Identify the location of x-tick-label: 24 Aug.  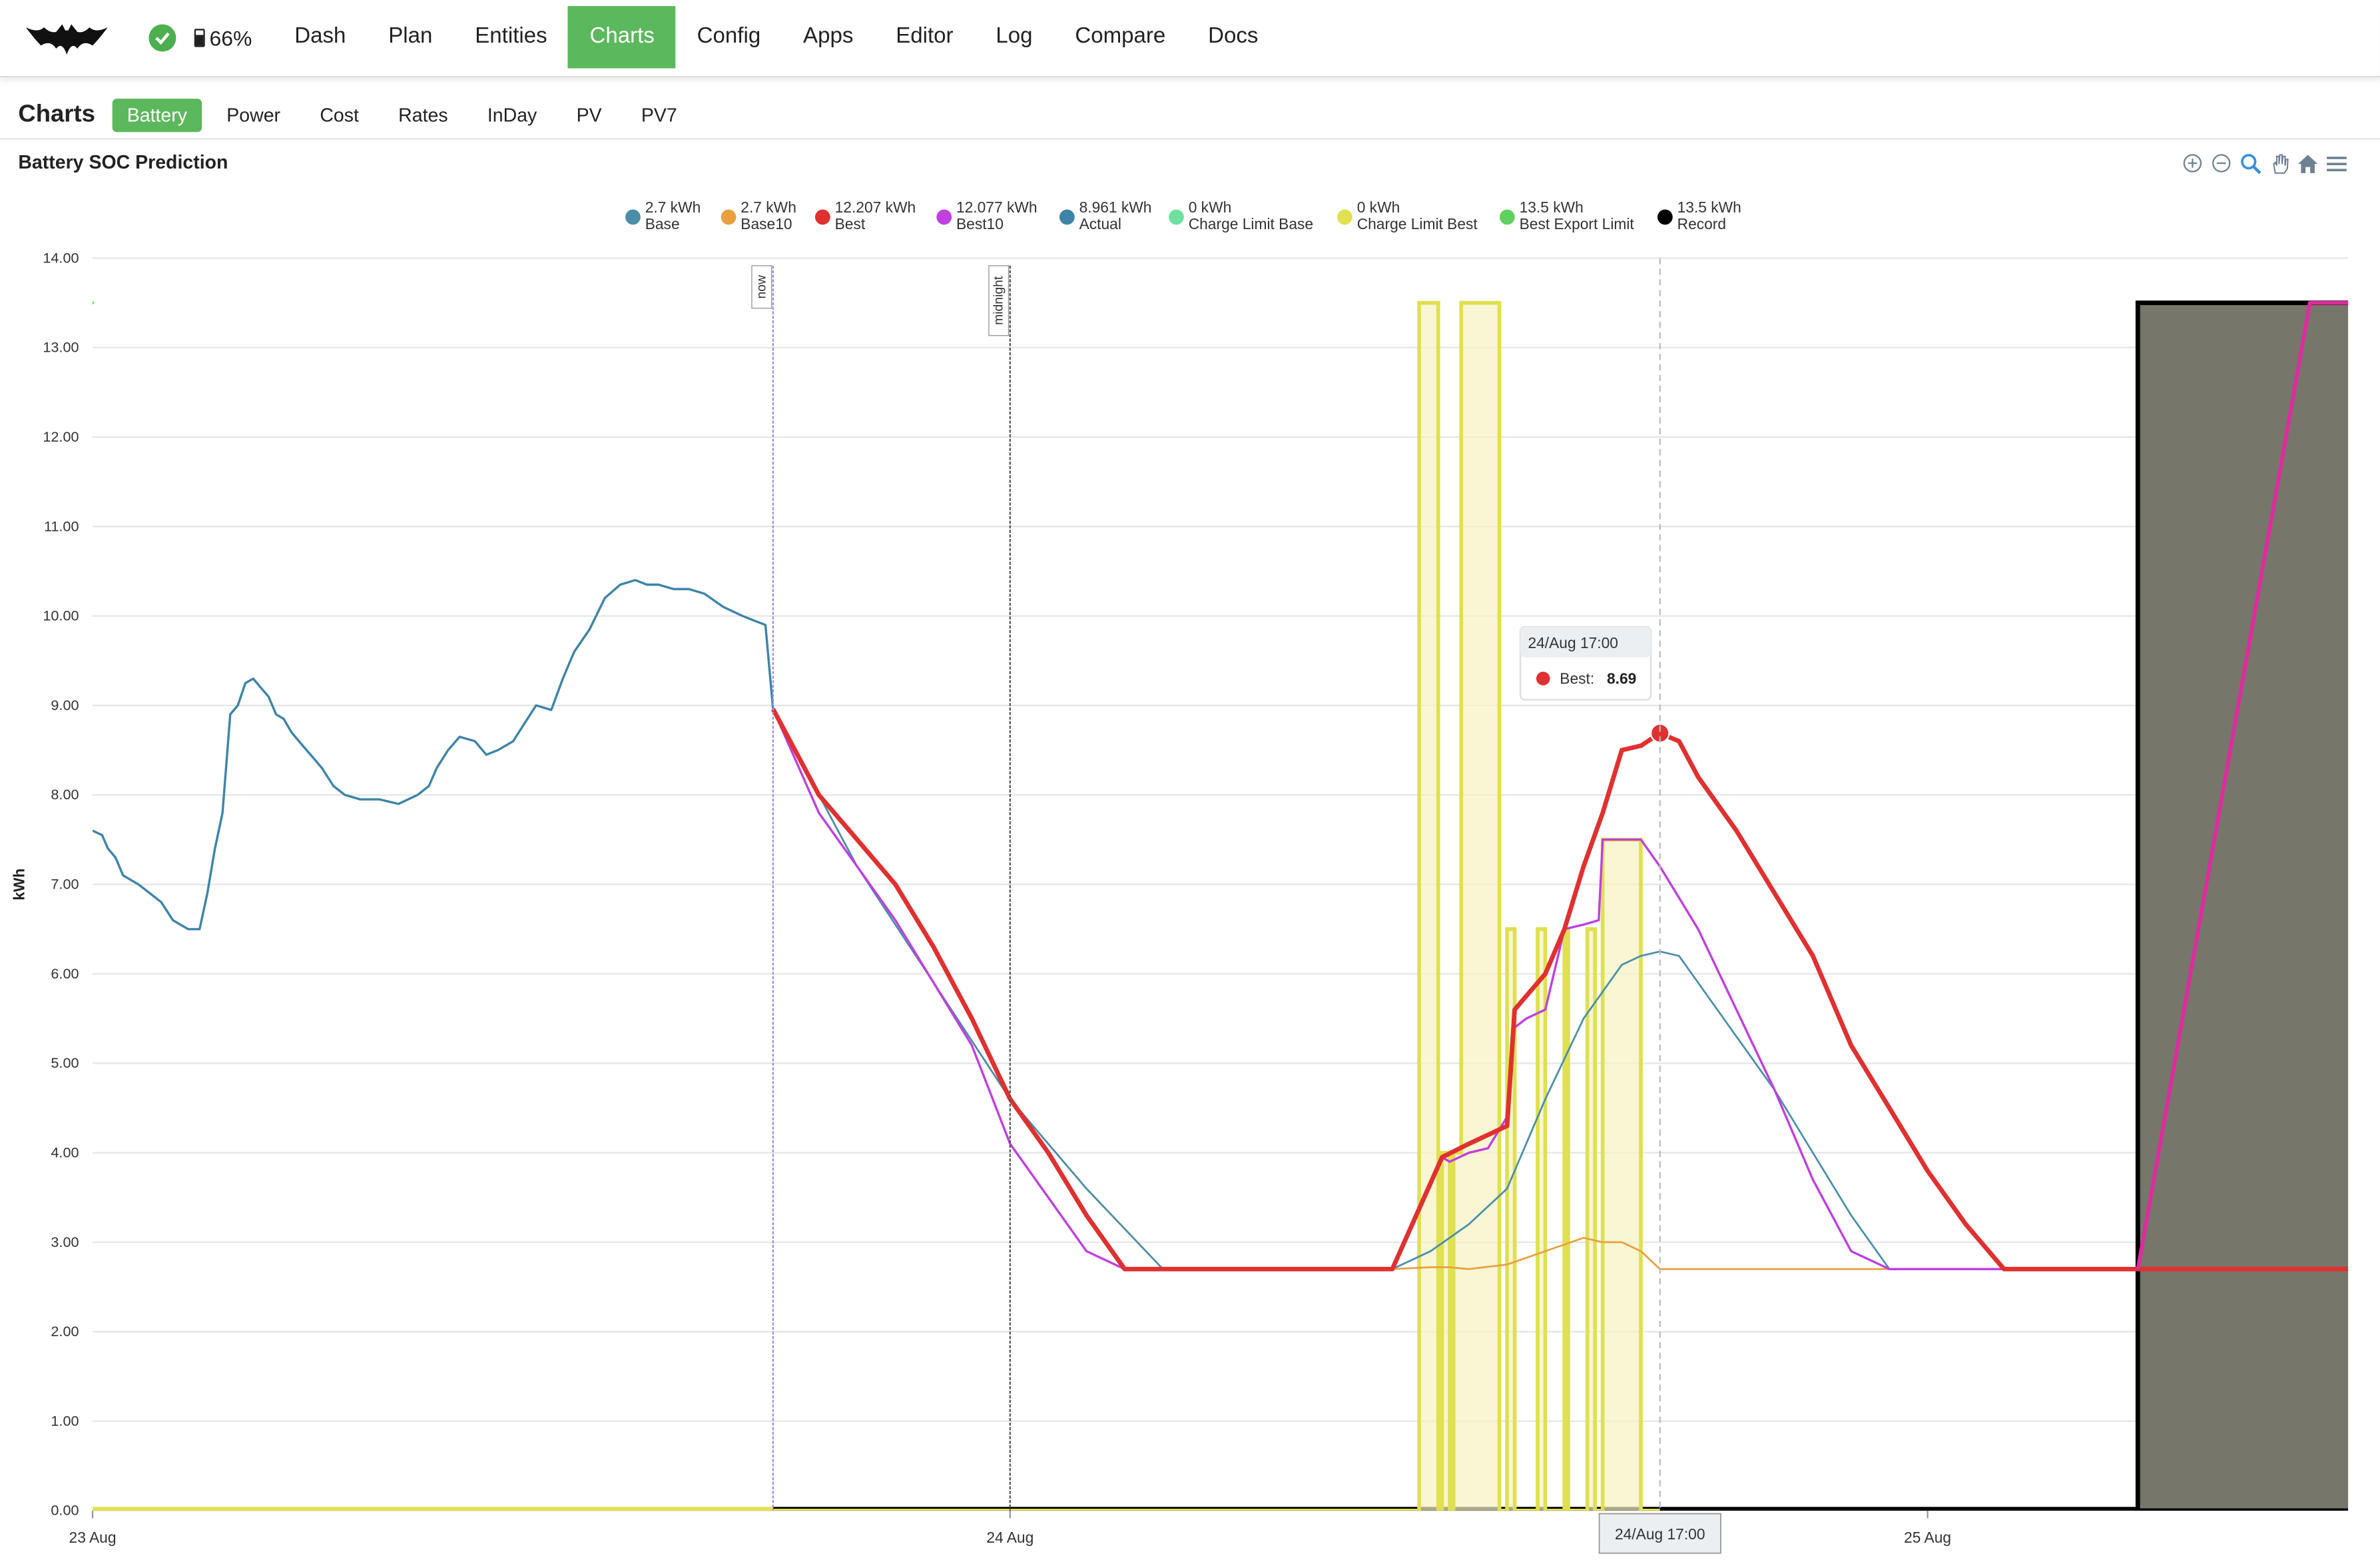
(1010, 1537).